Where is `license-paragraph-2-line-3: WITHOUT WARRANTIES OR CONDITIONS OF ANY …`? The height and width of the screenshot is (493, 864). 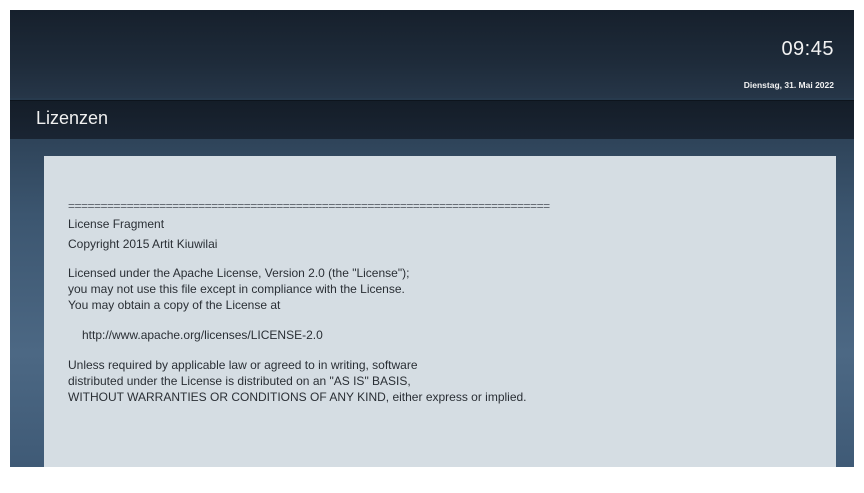
license-paragraph-2-line-3: WITHOUT WARRANTIES OR CONDITIONS OF ANY … is located at coordinates (297, 397).